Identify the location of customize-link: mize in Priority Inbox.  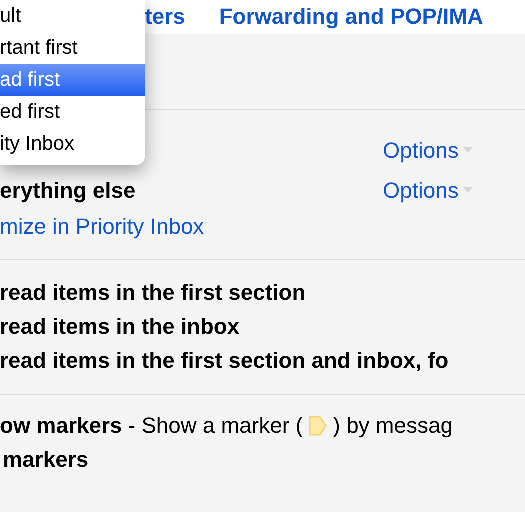
(262, 226).